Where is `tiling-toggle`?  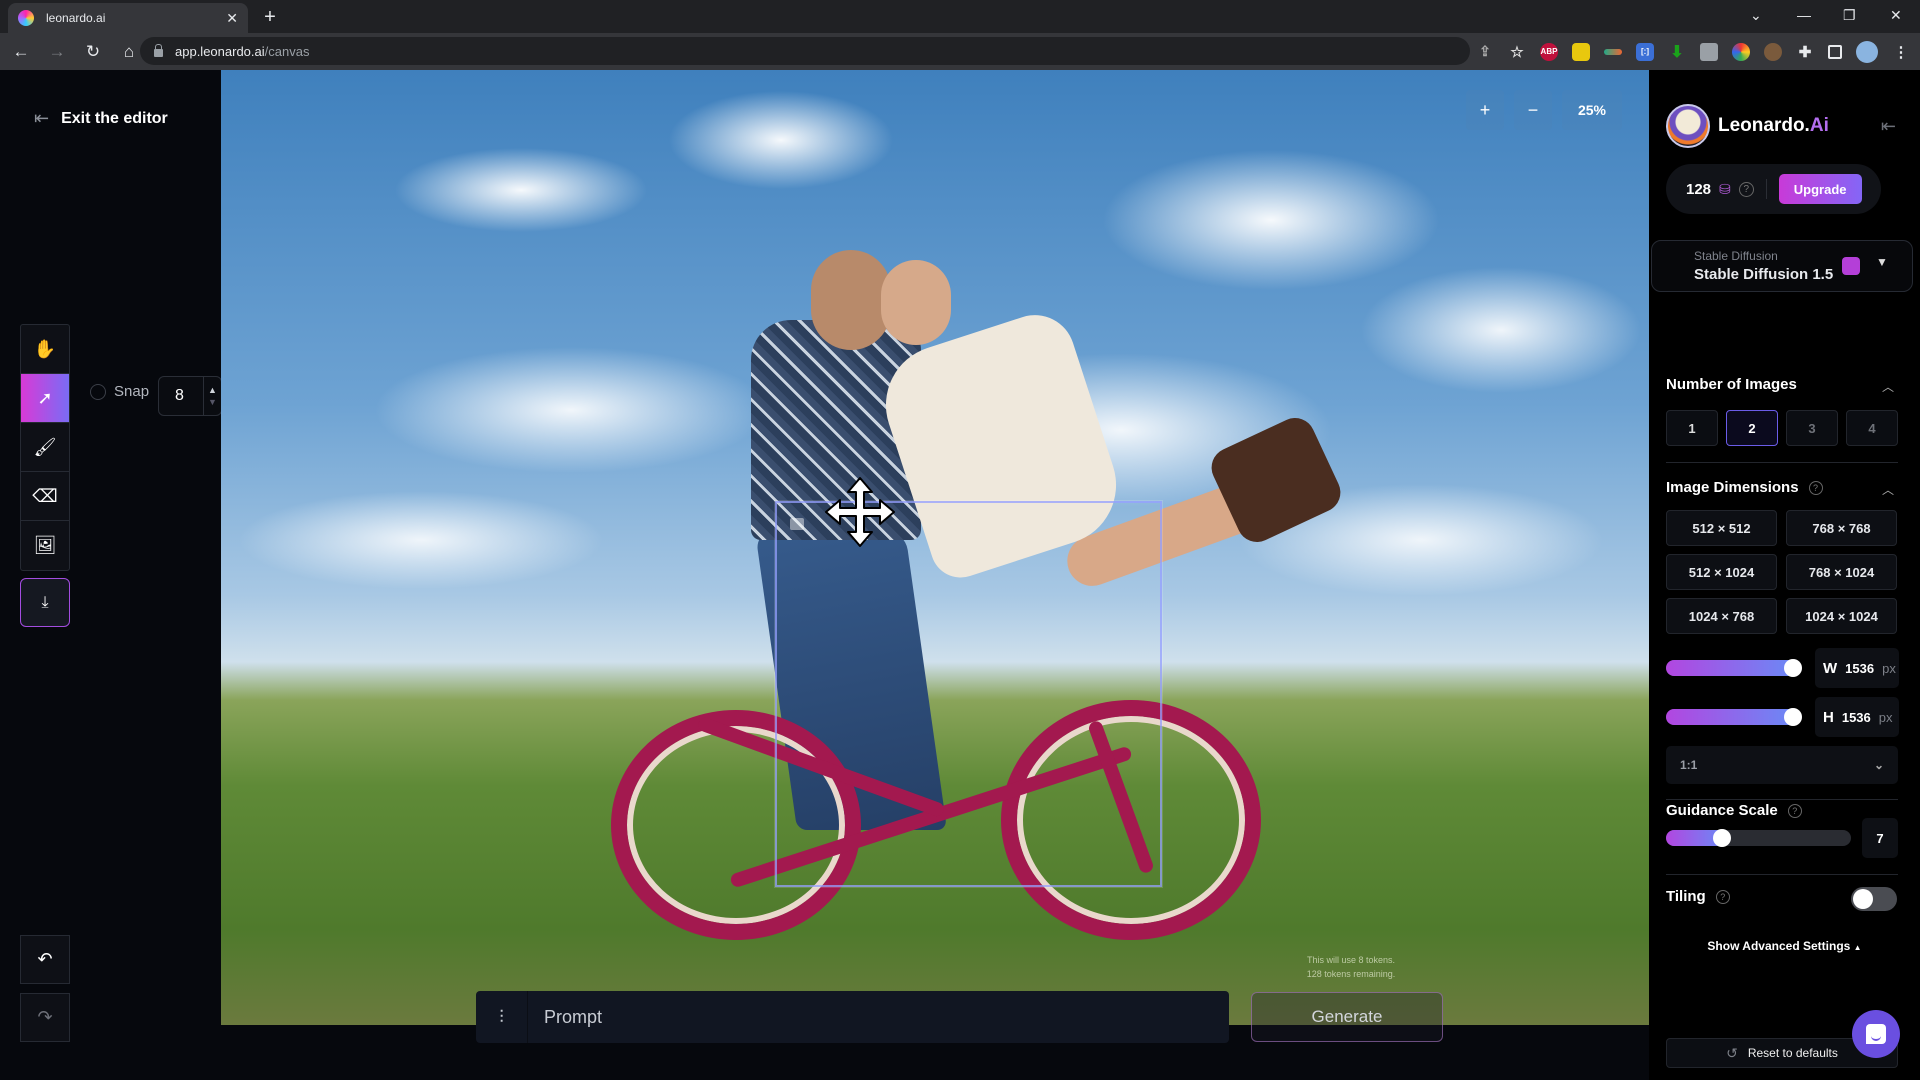 tiling-toggle is located at coordinates (1874, 899).